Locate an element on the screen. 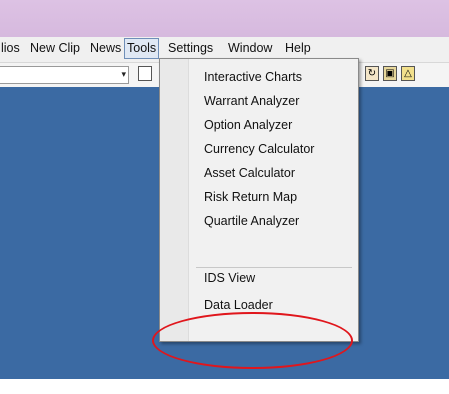  menu-icon-gutter is located at coordinates (174, 200).